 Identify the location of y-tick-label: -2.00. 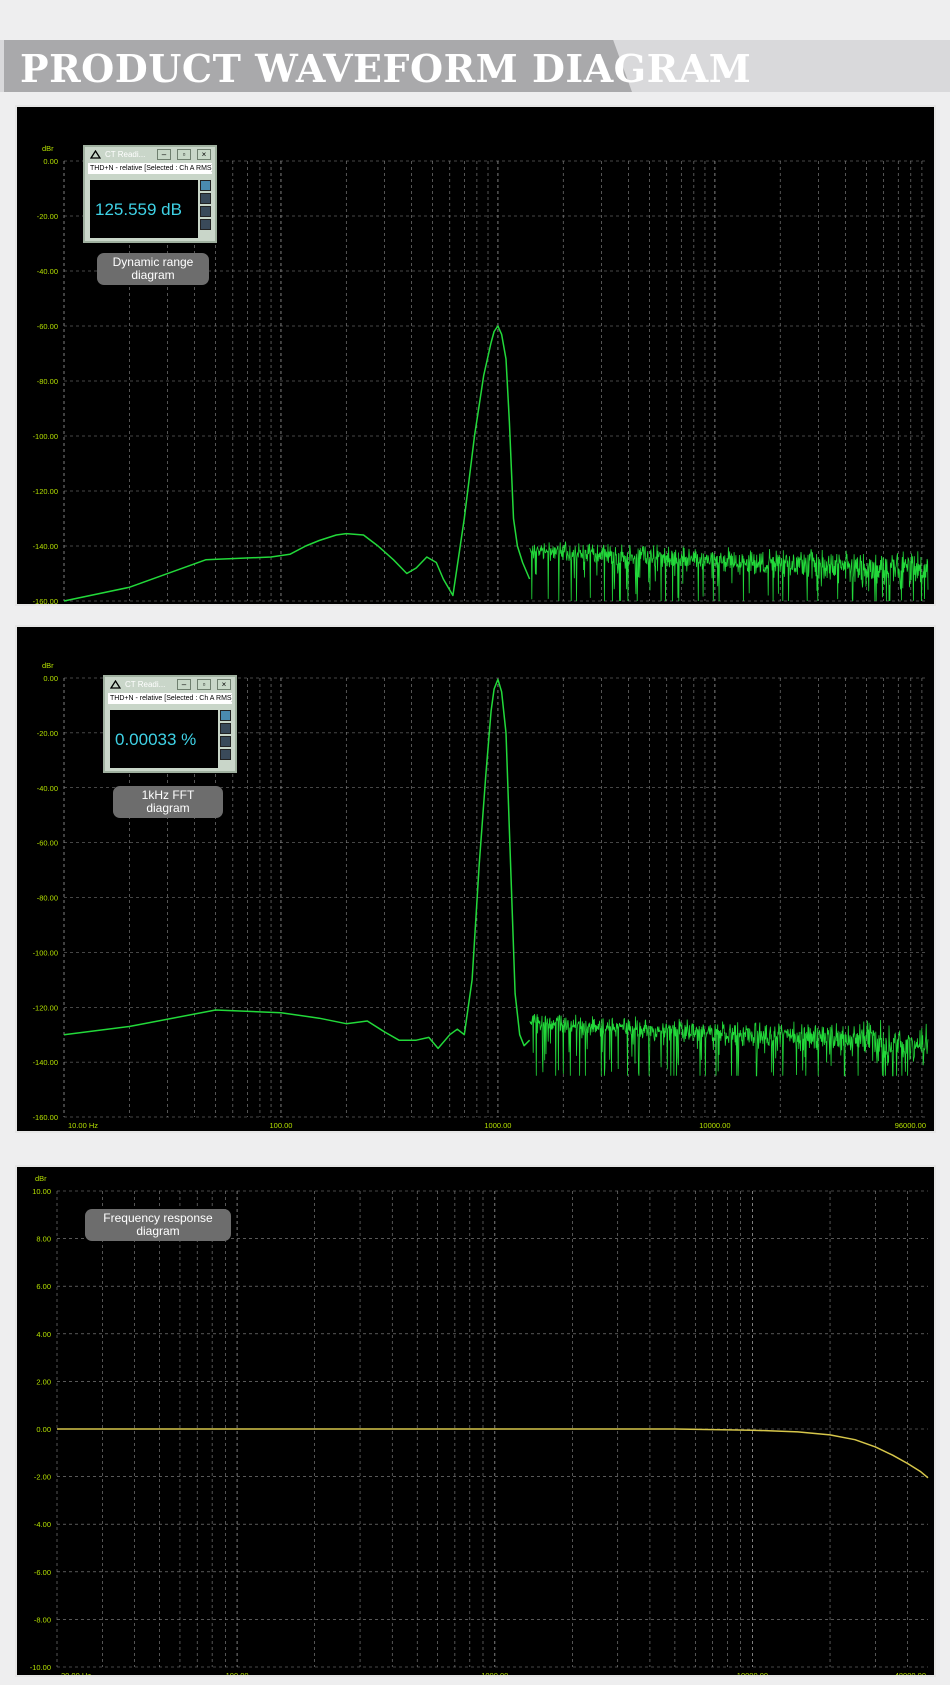
(42, 1477).